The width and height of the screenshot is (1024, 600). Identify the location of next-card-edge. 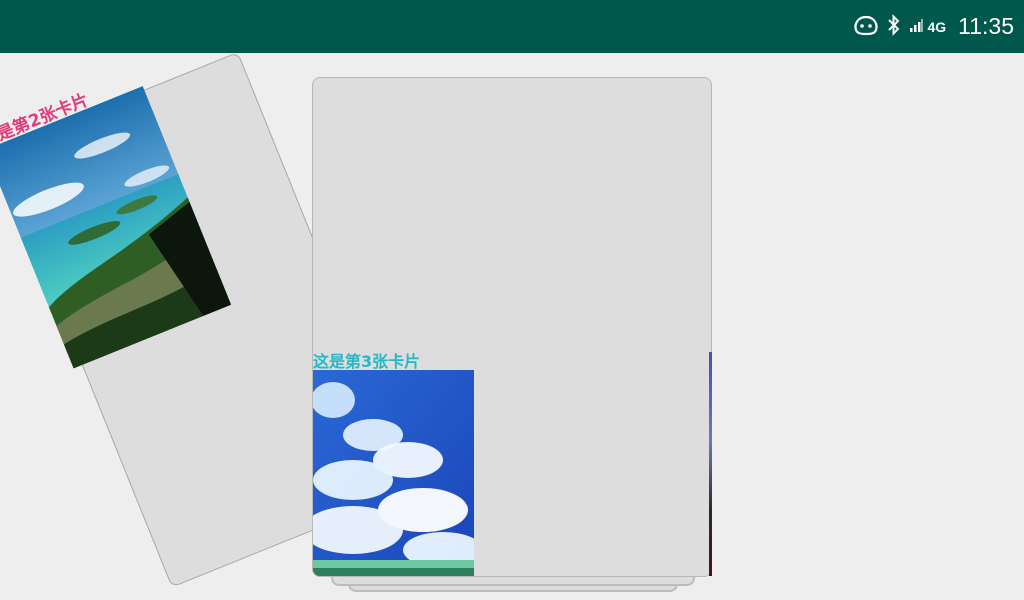
(710, 464).